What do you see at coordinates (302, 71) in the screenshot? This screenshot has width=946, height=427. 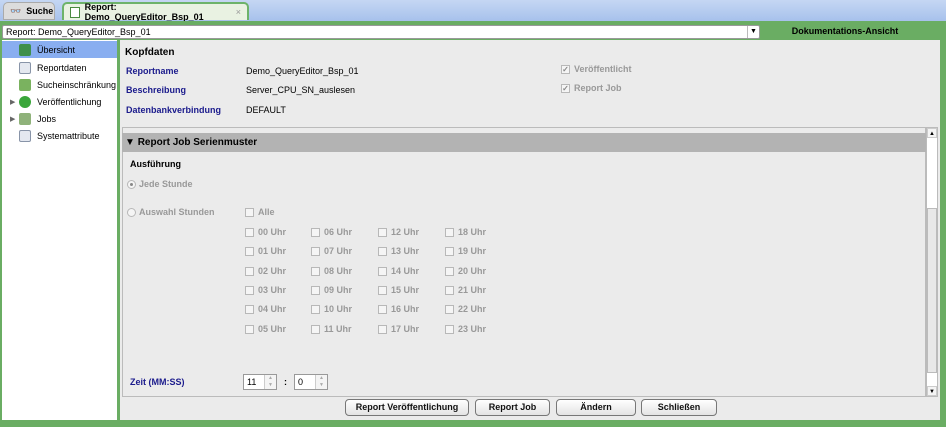 I see `reportname-value: Demo_QueryEditor_Bsp_01` at bounding box center [302, 71].